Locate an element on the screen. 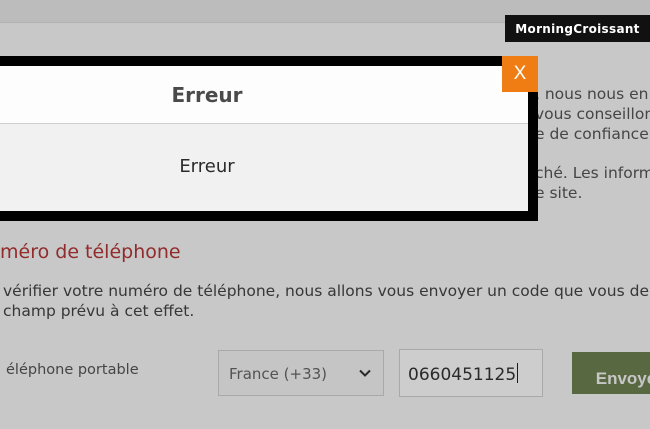 The width and height of the screenshot is (650, 429). modal-header: Erreur is located at coordinates (264, 95).